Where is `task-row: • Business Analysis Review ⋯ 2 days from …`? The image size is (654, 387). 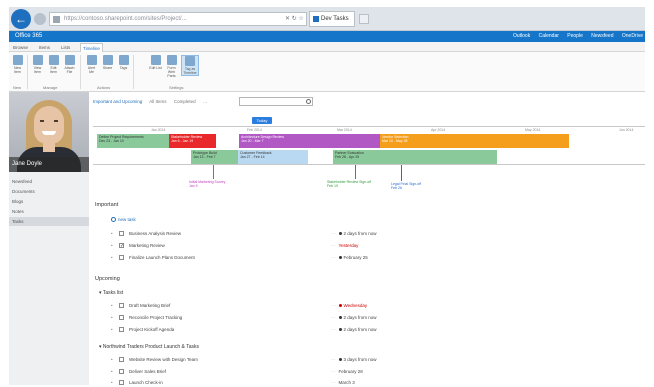
task-row: • Business Analysis Review ⋯ 2 days from … is located at coordinates (241, 233).